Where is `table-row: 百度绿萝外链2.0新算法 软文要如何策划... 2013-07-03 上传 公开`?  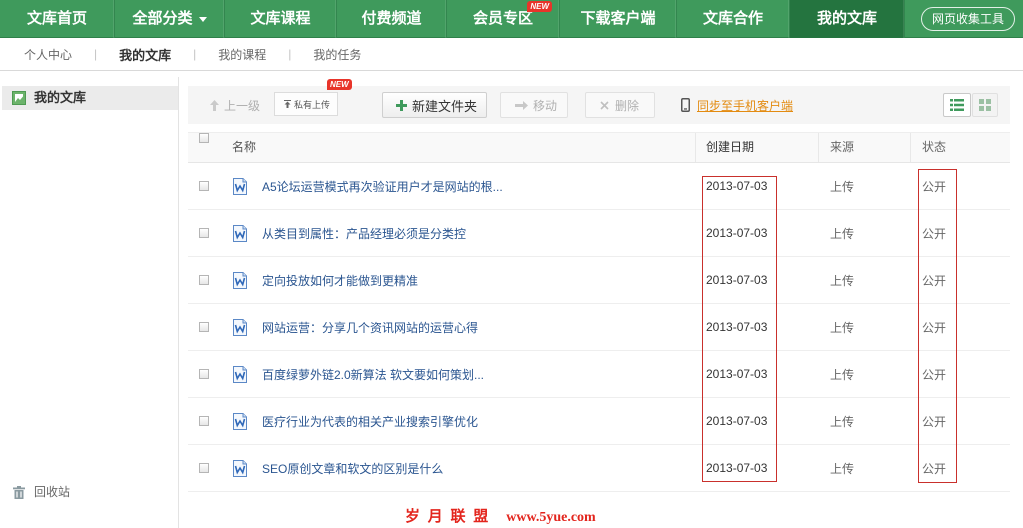 table-row: 百度绿萝外链2.0新算法 软文要如何策划... 2013-07-03 上传 公开 is located at coordinates (599, 374).